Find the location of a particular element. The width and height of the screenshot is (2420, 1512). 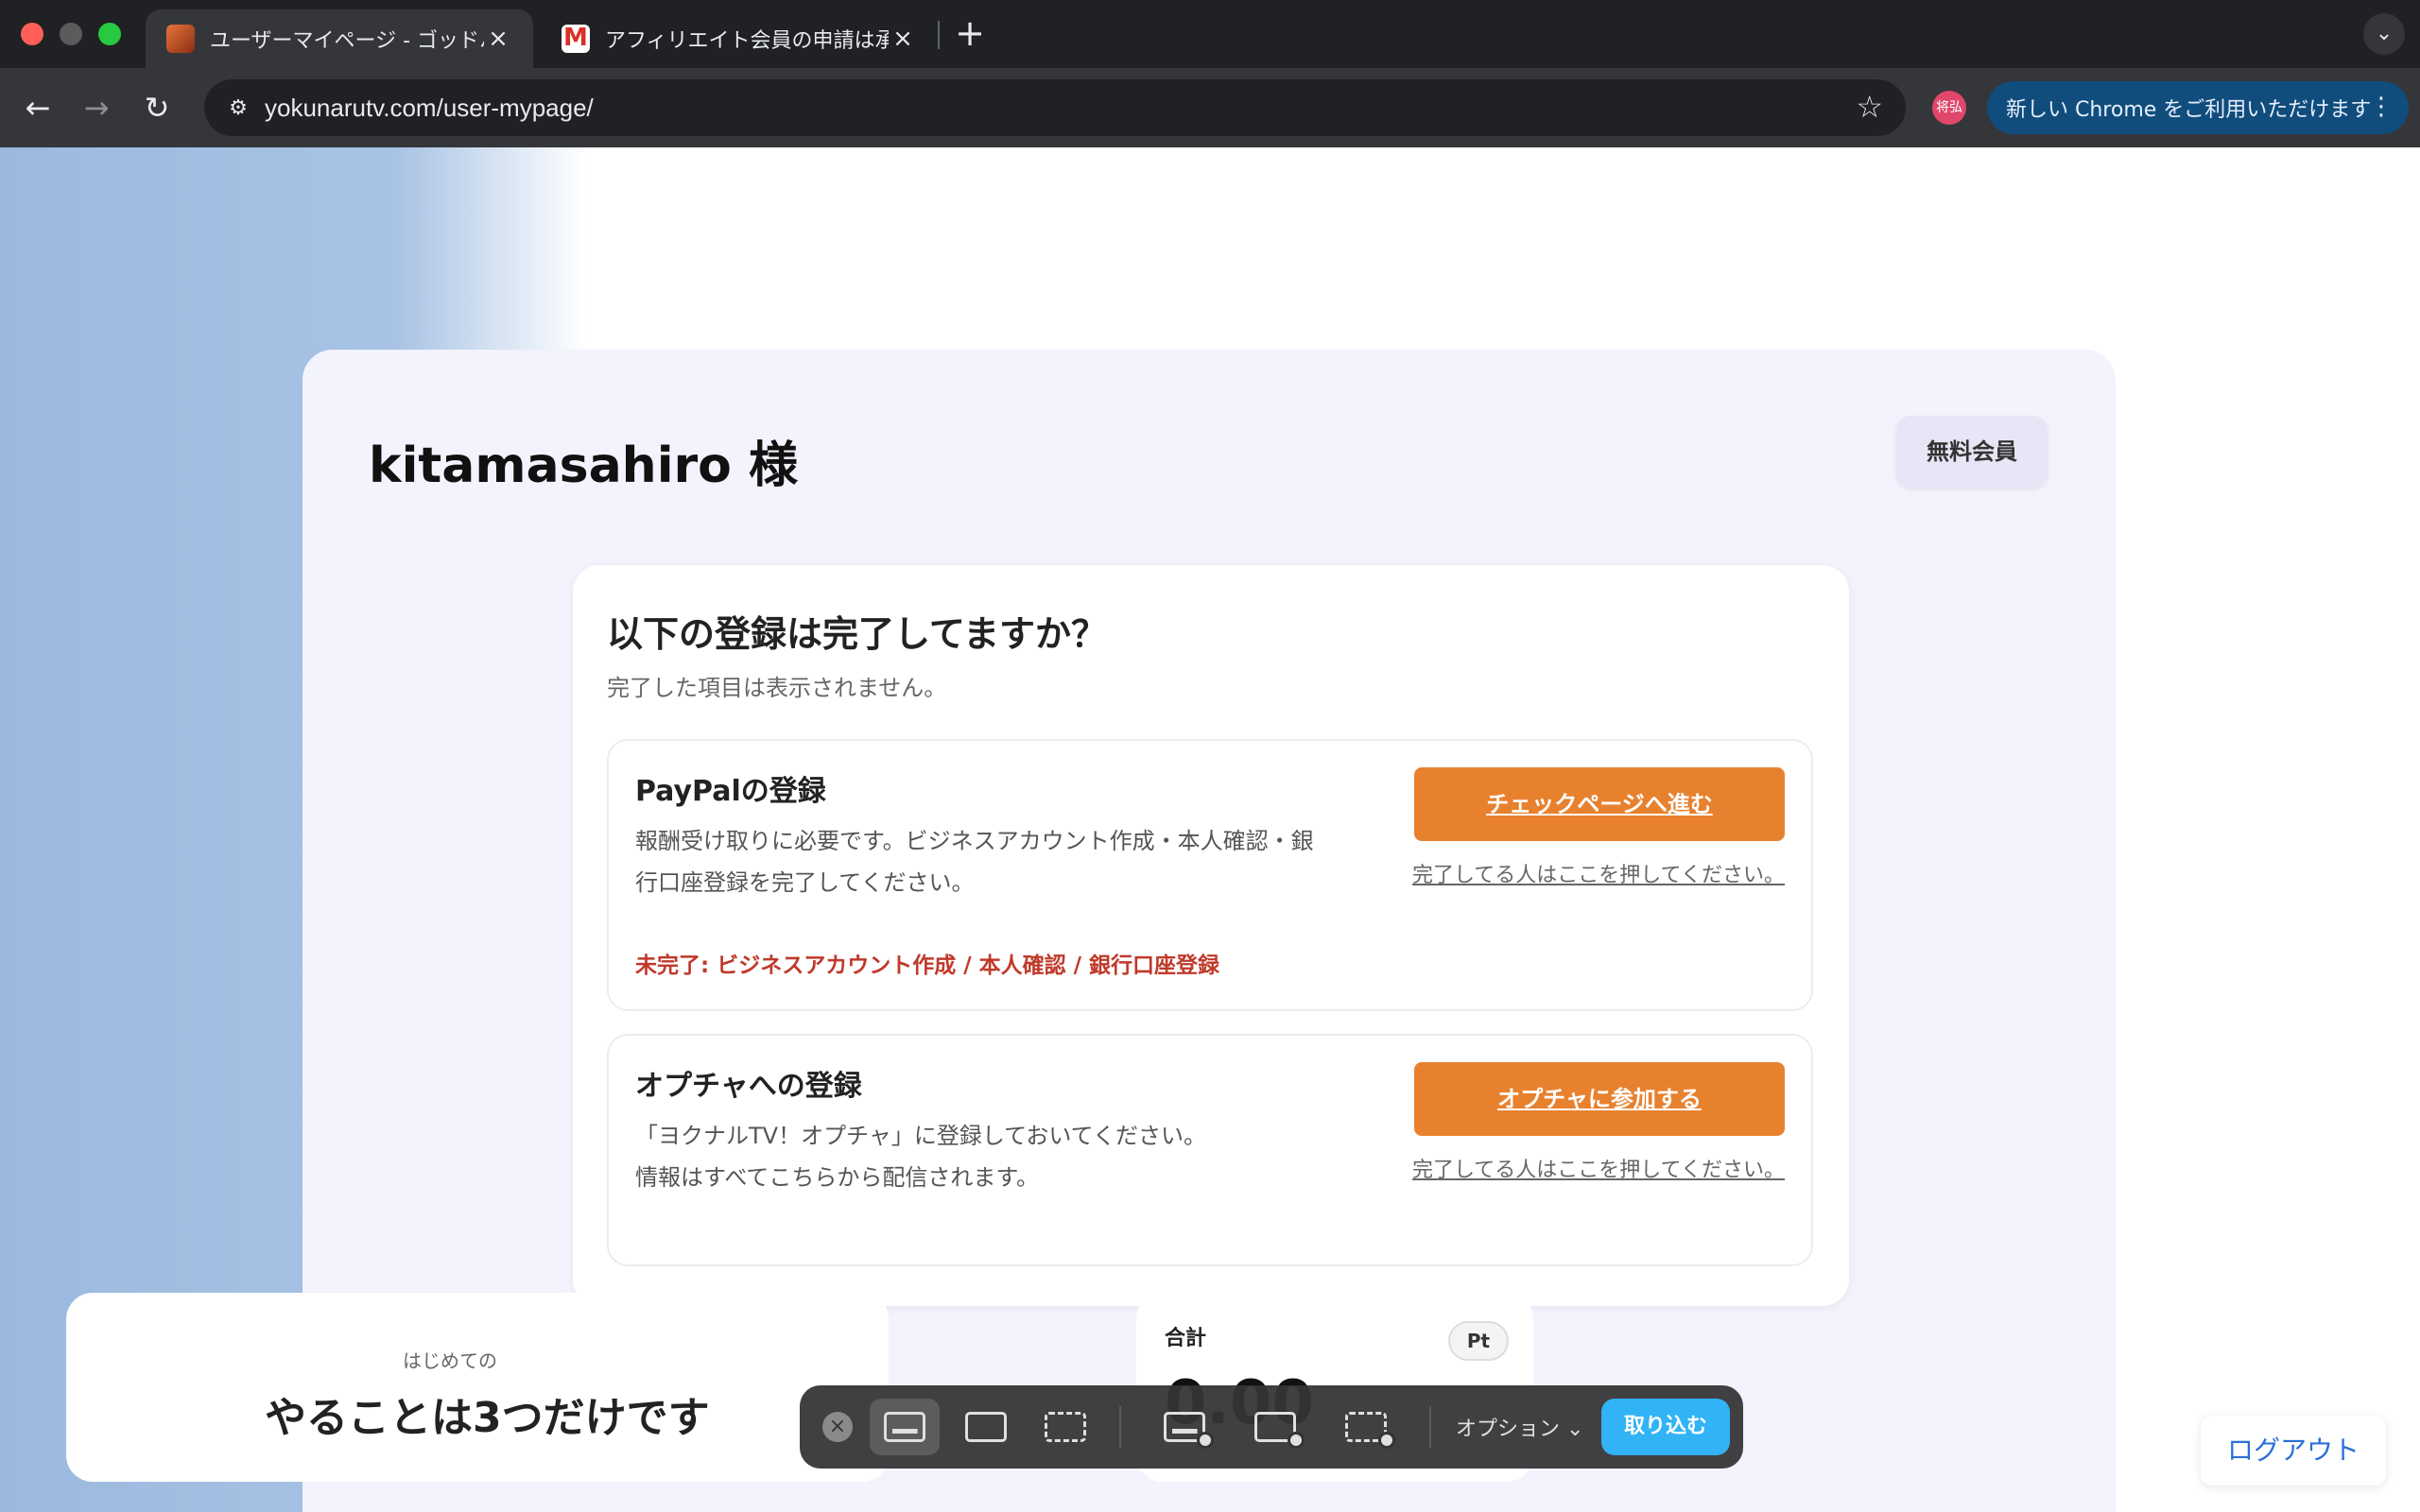

record-window-button is located at coordinates (1275, 1427).